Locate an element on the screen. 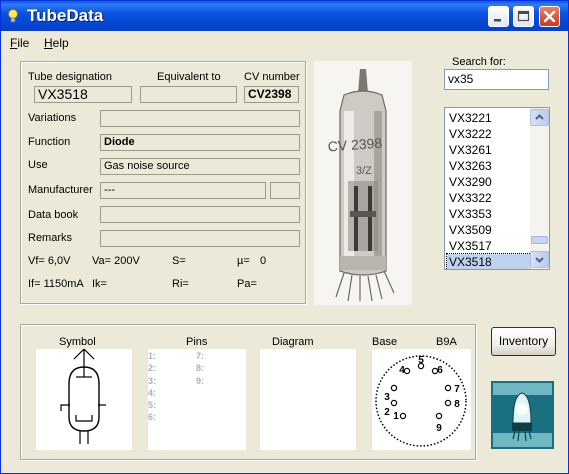 This screenshot has width=569, height=474. vf-value: Vf= 6,0V is located at coordinates (49, 261).